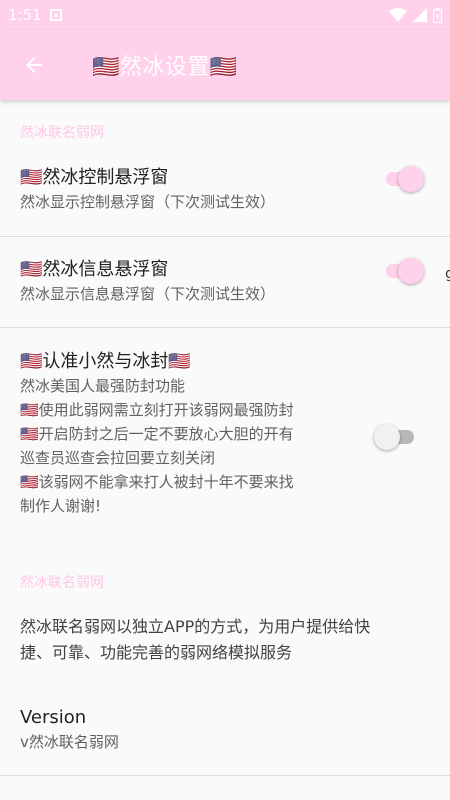 Image resolution: width=450 pixels, height=800 pixels. Describe the element at coordinates (25, 15) in the screenshot. I see `status-time: 1:51` at that location.